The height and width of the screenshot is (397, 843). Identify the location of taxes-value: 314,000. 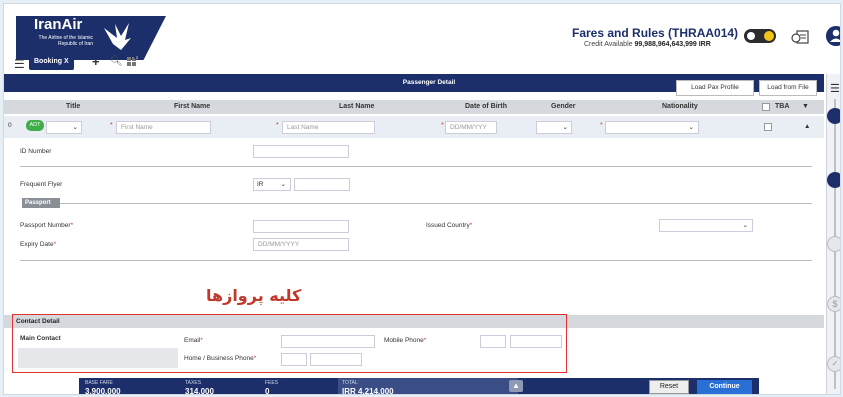
(199, 391).